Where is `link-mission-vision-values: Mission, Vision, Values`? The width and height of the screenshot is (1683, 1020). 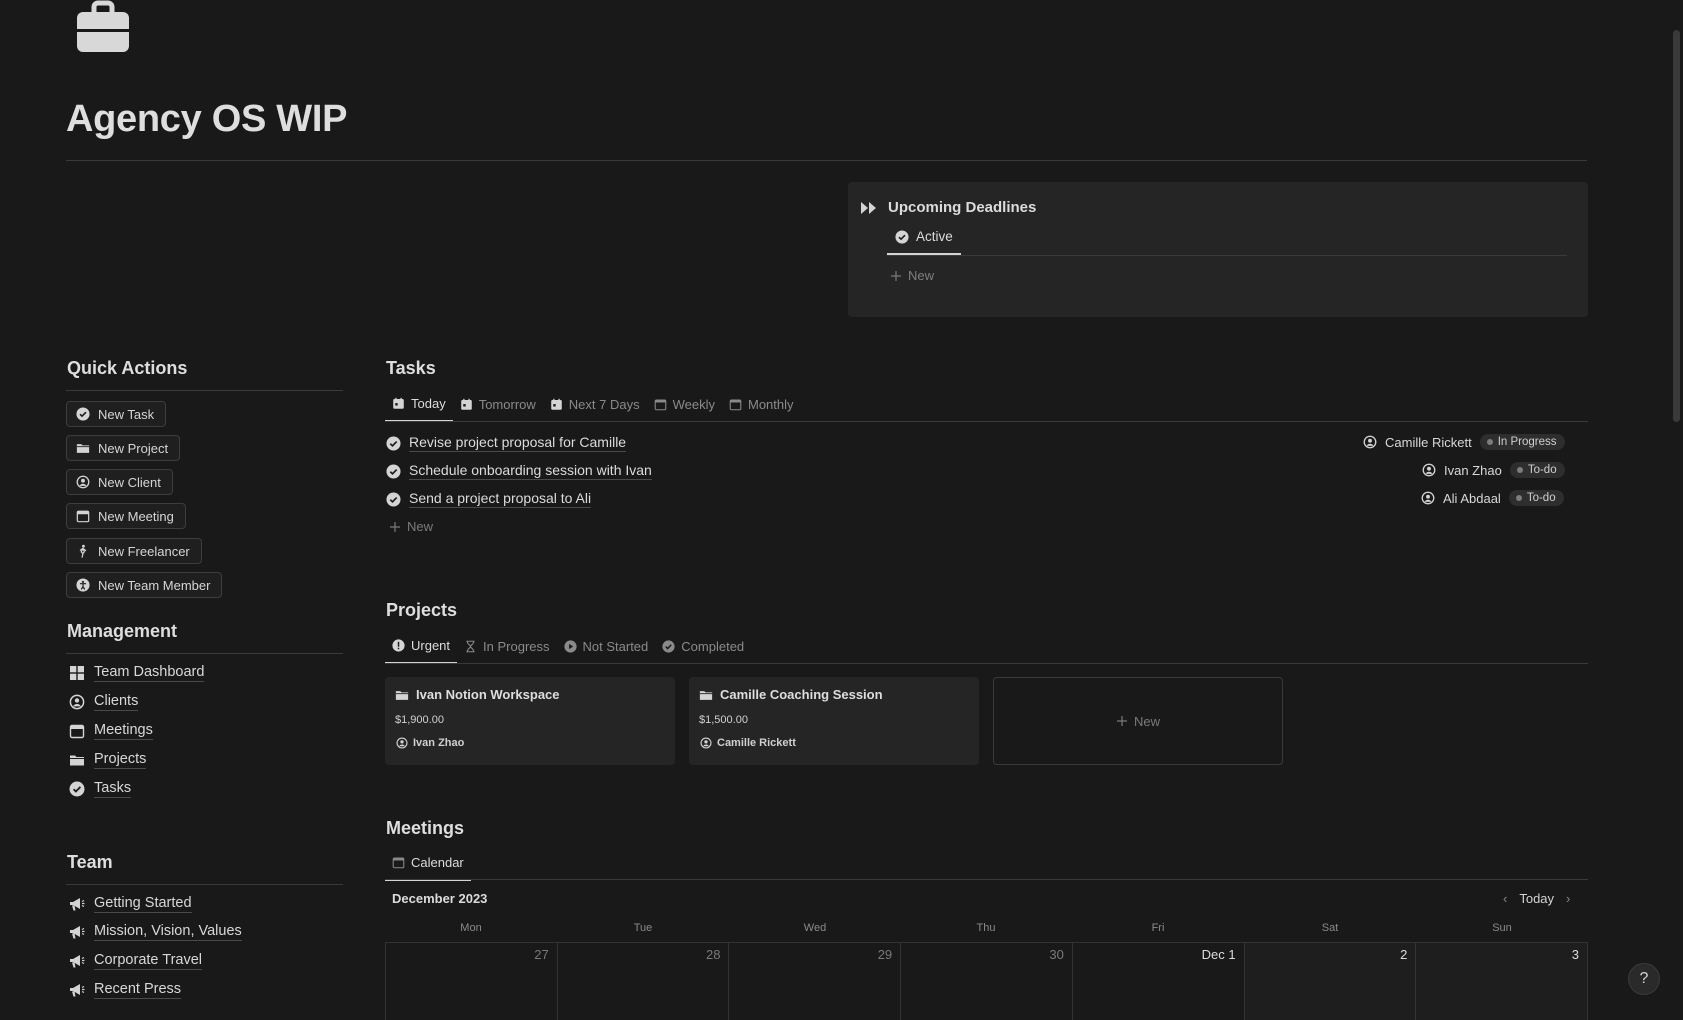
link-mission-vision-values: Mission, Vision, Values is located at coordinates (155, 932).